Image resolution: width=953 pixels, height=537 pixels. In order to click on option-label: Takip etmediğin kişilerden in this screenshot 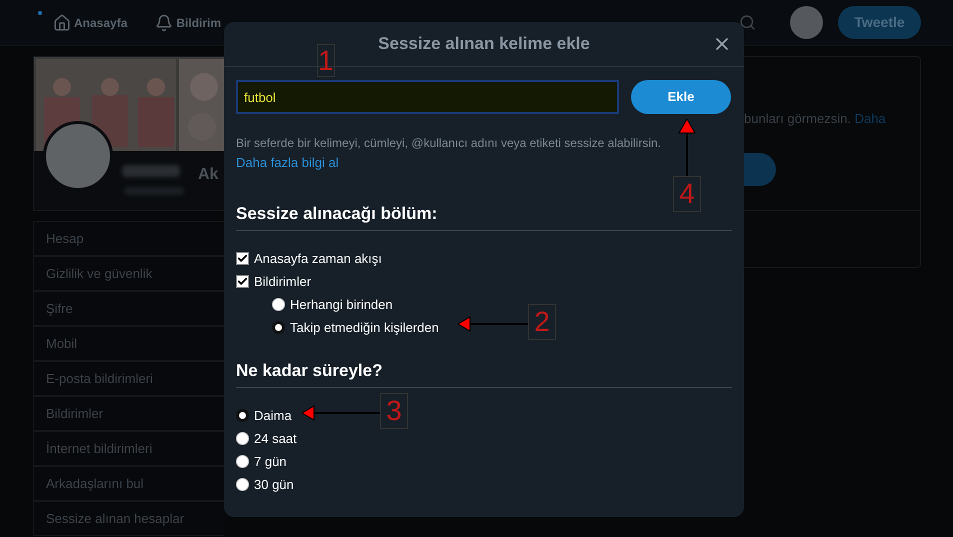, I will do `click(364, 327)`.